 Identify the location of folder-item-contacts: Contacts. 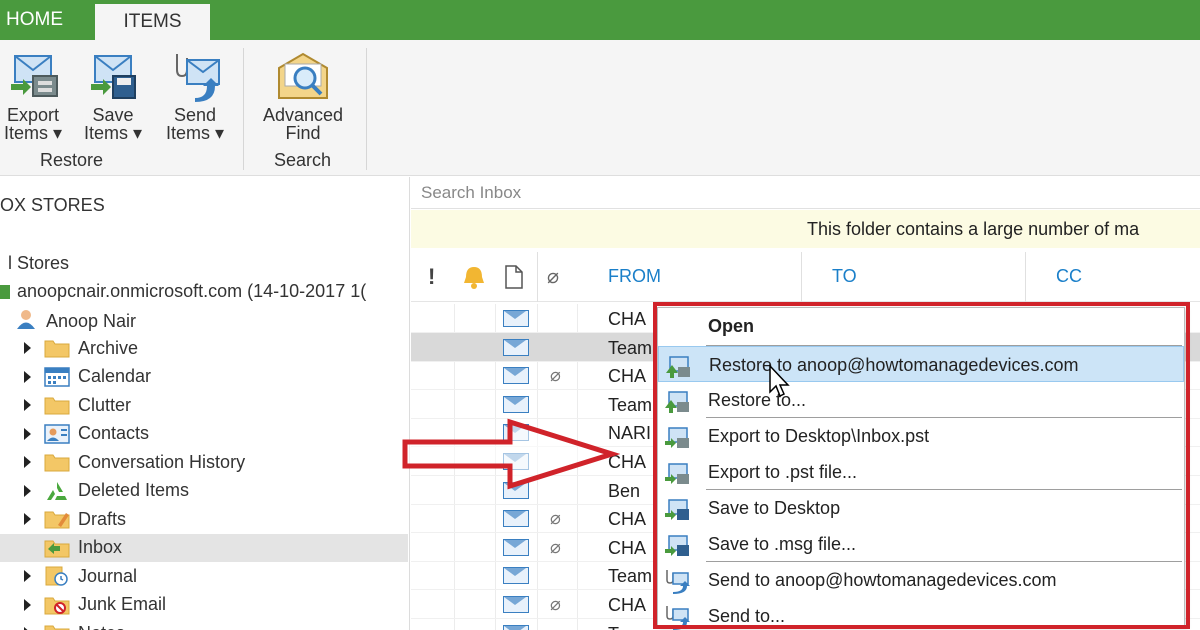
(204, 434).